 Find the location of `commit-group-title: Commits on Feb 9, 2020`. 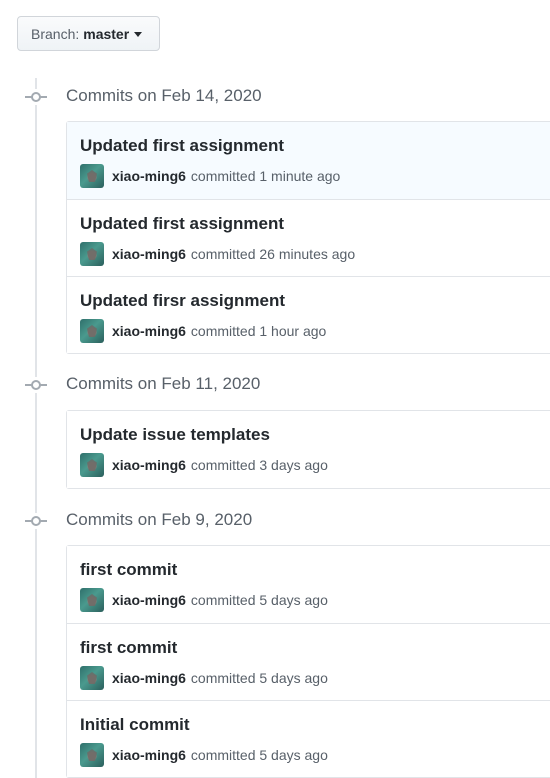

commit-group-title: Commits on Feb 9, 2020 is located at coordinates (159, 519).